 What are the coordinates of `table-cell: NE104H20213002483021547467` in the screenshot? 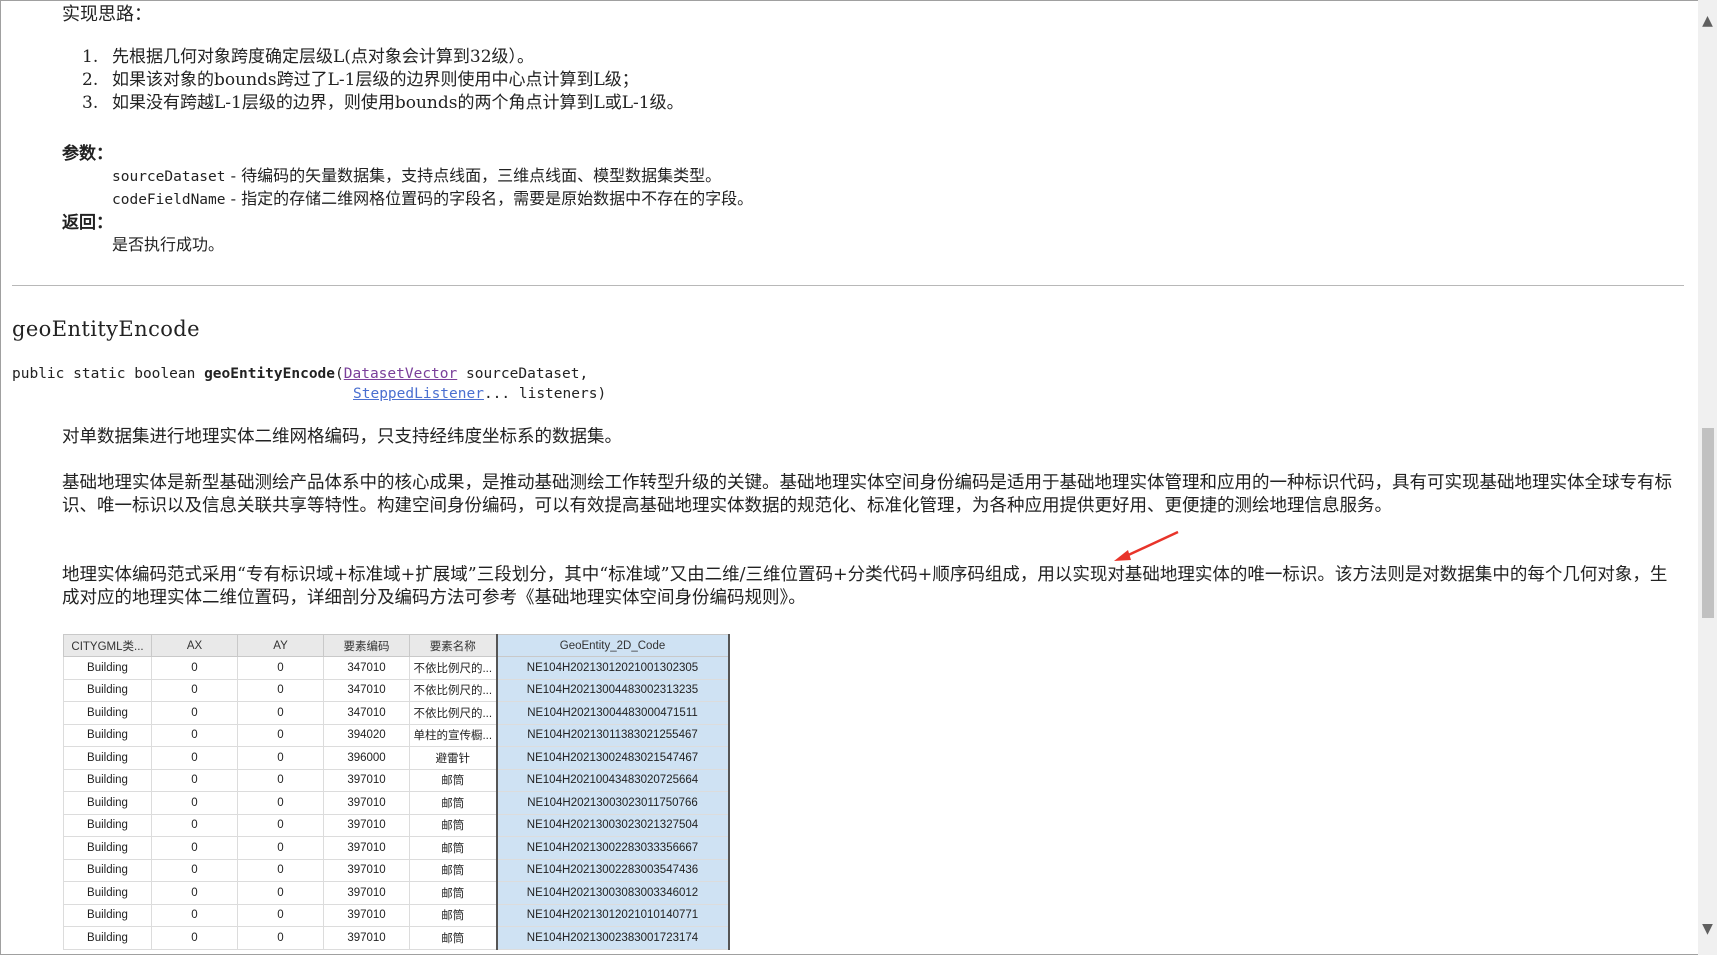 It's located at (612, 758).